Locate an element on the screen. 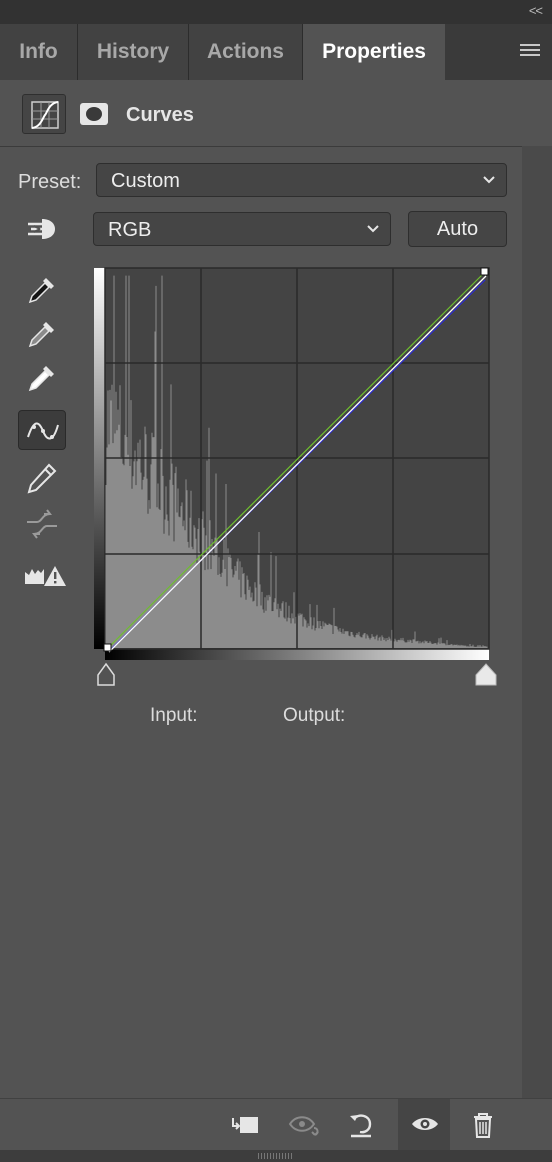 This screenshot has width=552, height=1162. properties-header: Curves is located at coordinates (261, 113).